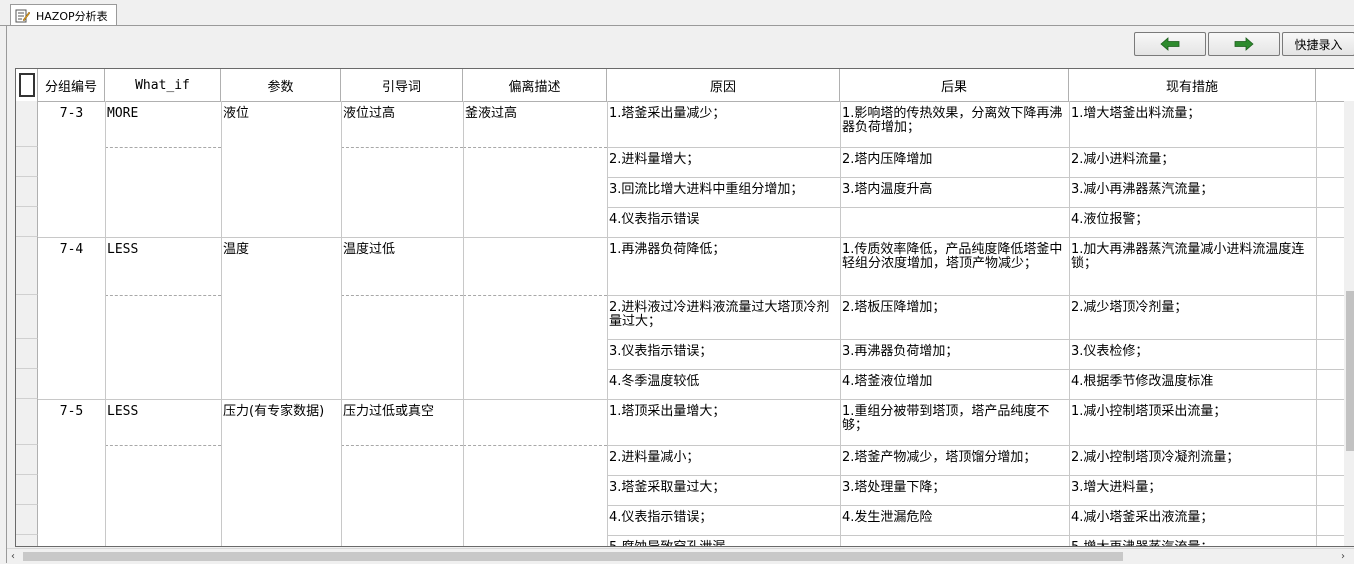 The image size is (1354, 564). I want to click on consequence-cell: 2.塔内压降增加, so click(954, 162).